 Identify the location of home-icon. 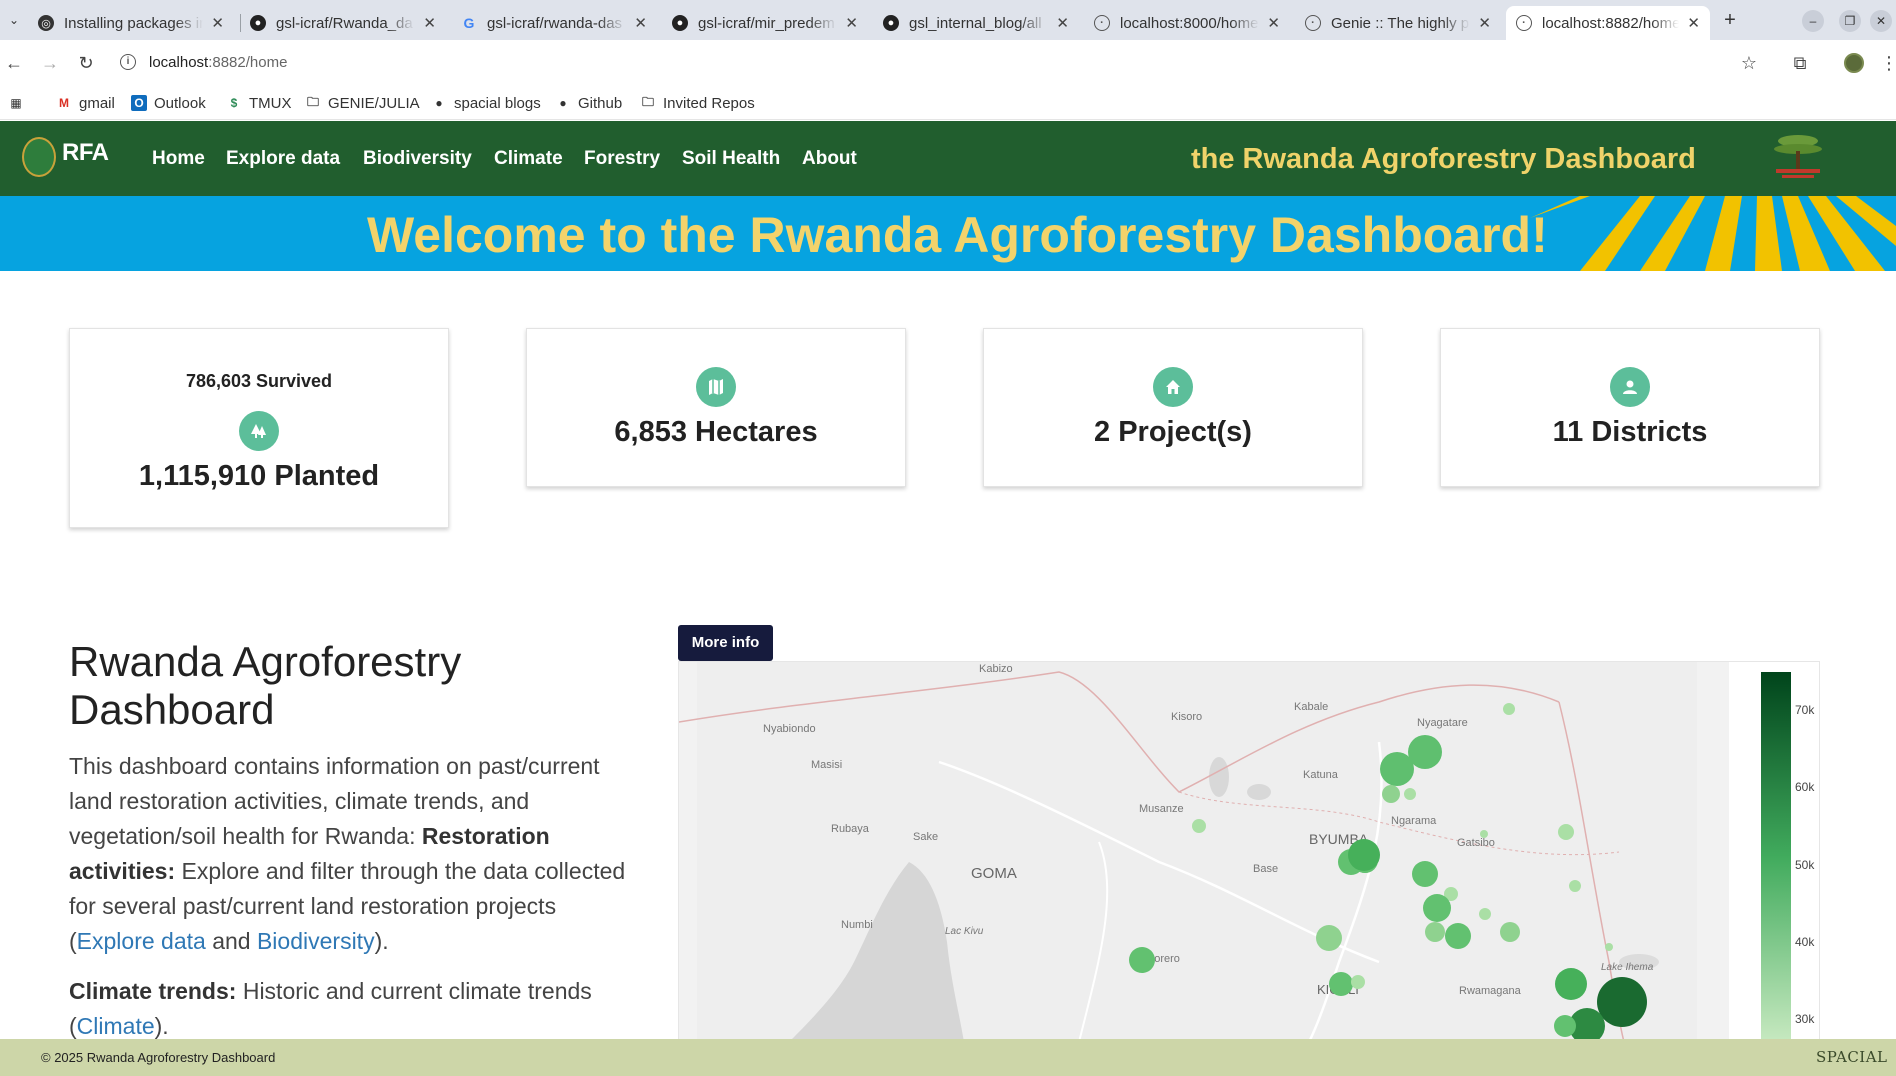
(1173, 387).